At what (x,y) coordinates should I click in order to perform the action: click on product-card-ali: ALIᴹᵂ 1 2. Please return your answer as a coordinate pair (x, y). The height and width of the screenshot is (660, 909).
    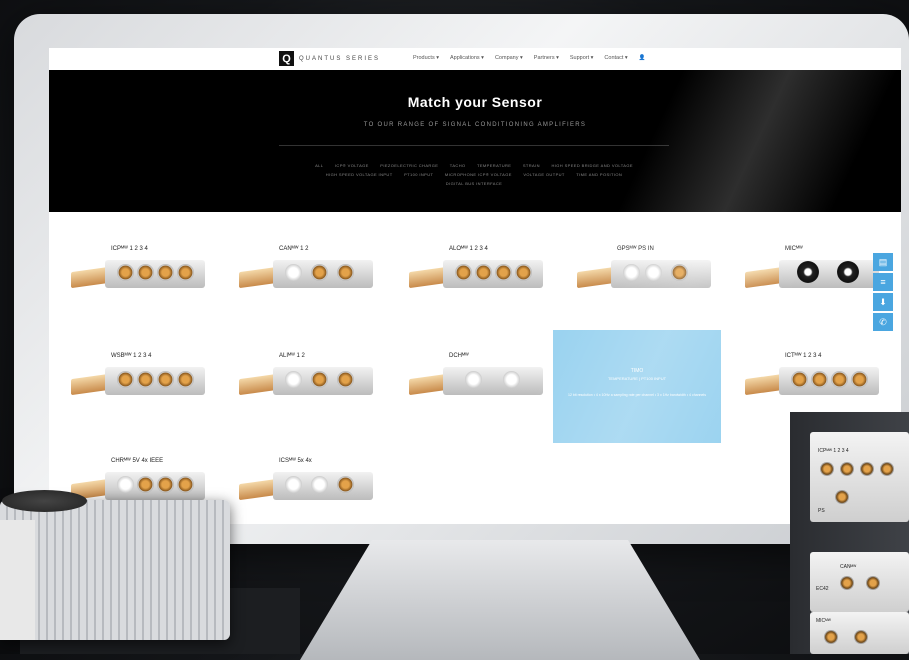
    Looking at the image, I should click on (322, 383).